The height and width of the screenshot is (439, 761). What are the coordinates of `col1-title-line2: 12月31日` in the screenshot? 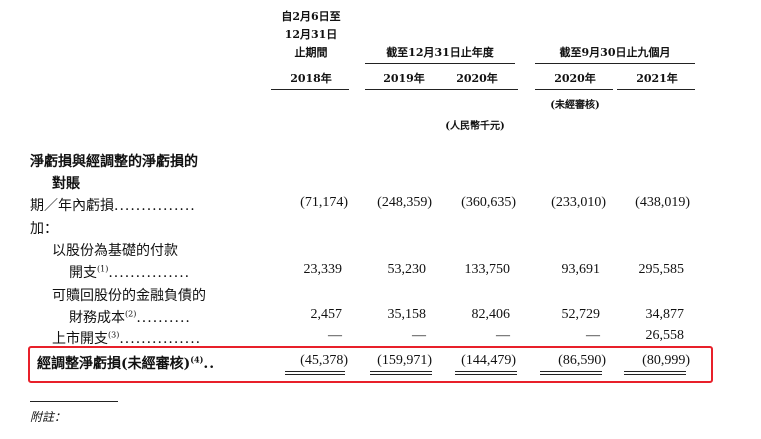 It's located at (311, 34).